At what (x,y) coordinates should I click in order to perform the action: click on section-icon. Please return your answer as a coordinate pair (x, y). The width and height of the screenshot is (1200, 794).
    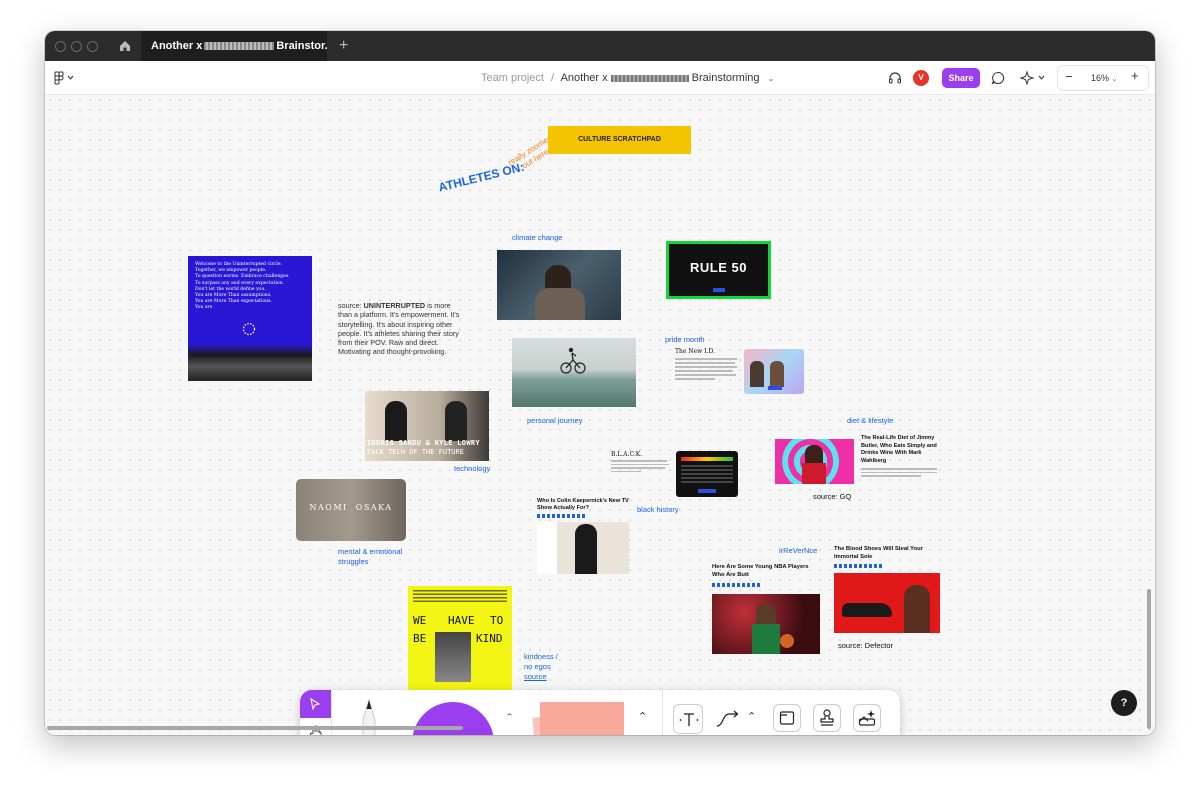
    Looking at the image, I should click on (787, 718).